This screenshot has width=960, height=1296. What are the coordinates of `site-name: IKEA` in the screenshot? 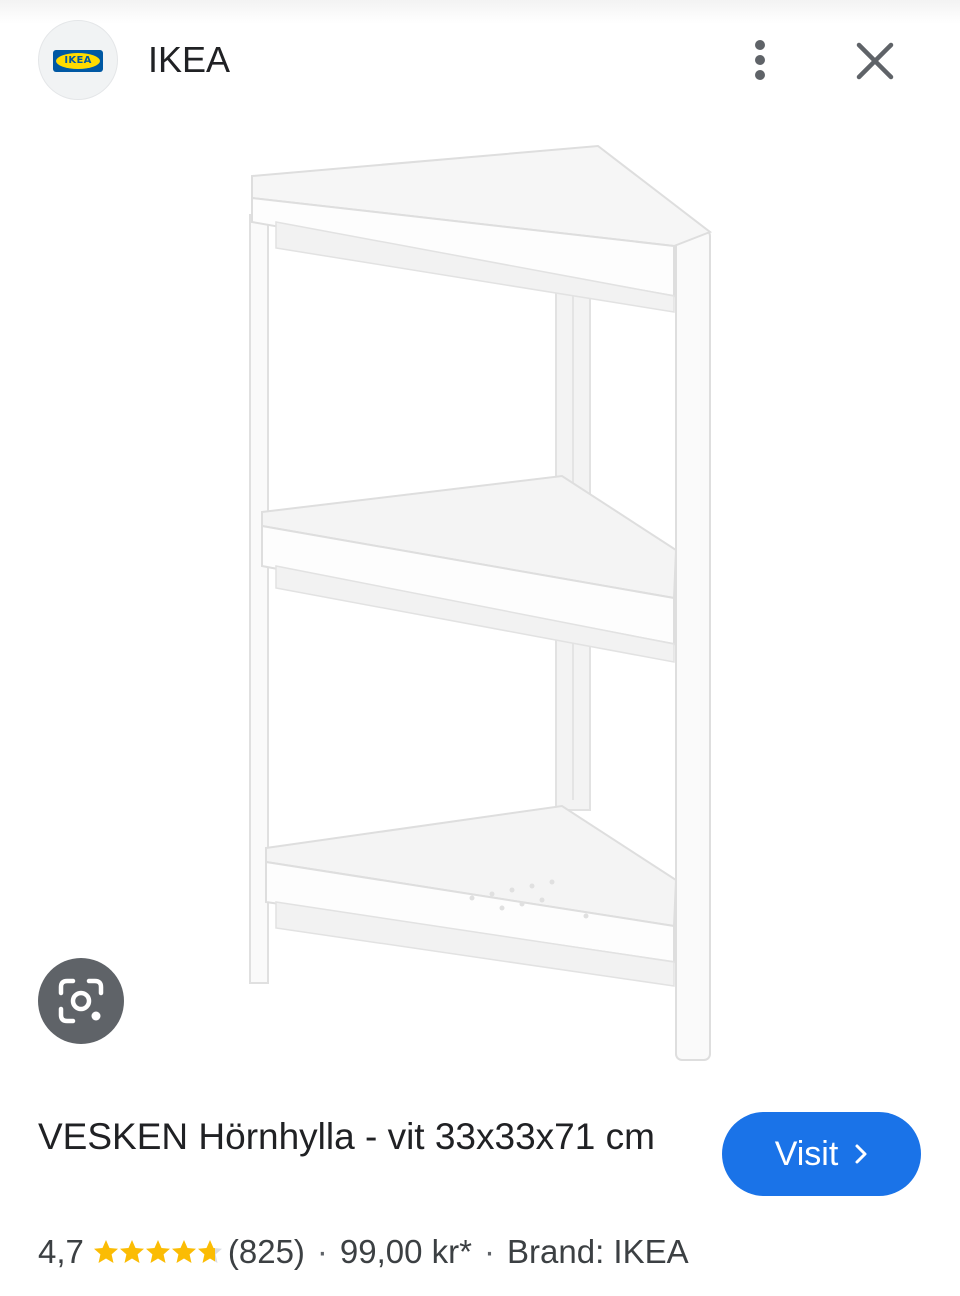 It's located at (189, 60).